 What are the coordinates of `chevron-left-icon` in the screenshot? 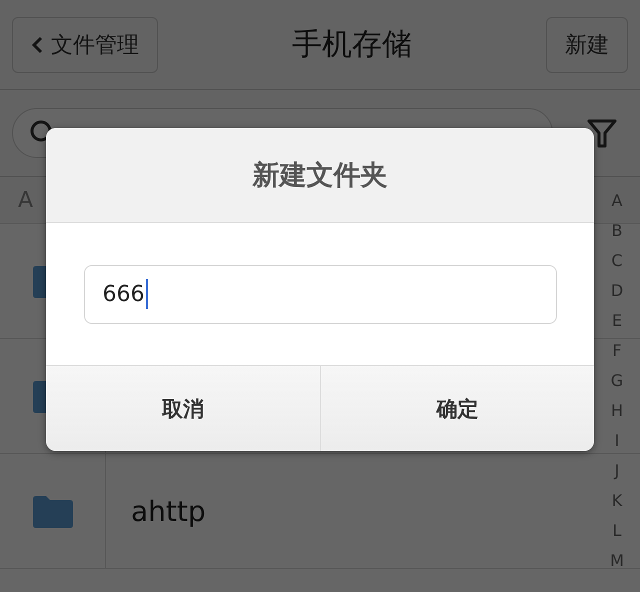 It's located at (37, 45).